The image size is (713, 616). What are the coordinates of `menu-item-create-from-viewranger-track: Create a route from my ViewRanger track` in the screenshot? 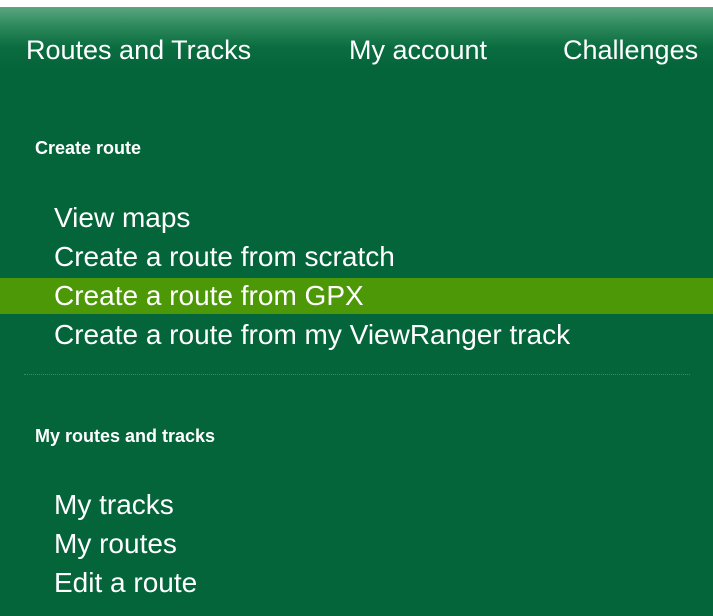 It's located at (356, 335).